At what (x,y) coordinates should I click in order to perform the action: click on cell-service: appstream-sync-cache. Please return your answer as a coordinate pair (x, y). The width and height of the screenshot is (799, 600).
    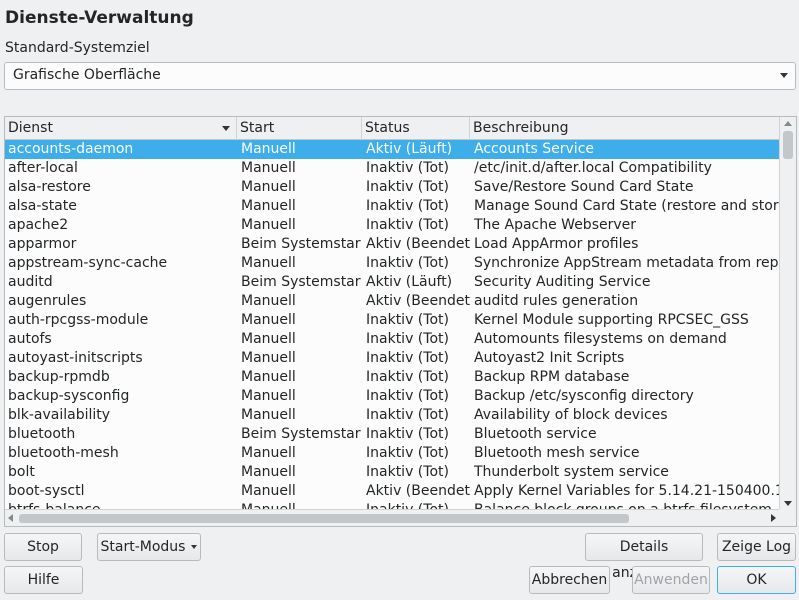
    Looking at the image, I should click on (88, 263).